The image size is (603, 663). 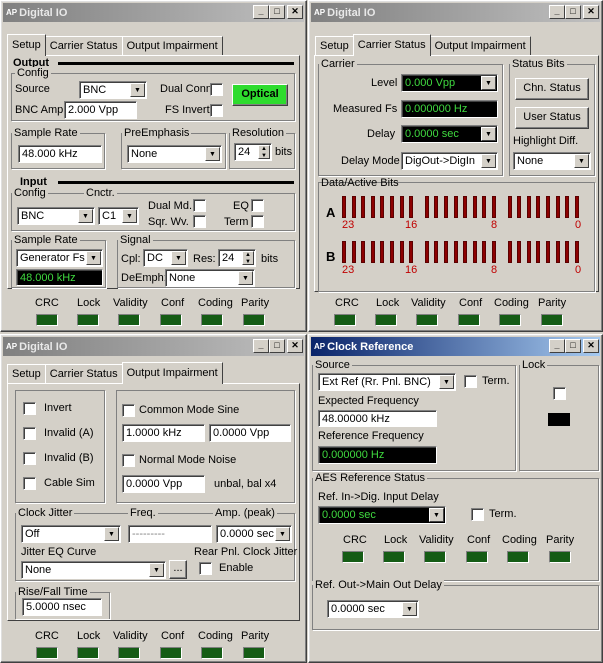 What do you see at coordinates (165, 258) in the screenshot?
I see `coupling-dropdown: DC ▼` at bounding box center [165, 258].